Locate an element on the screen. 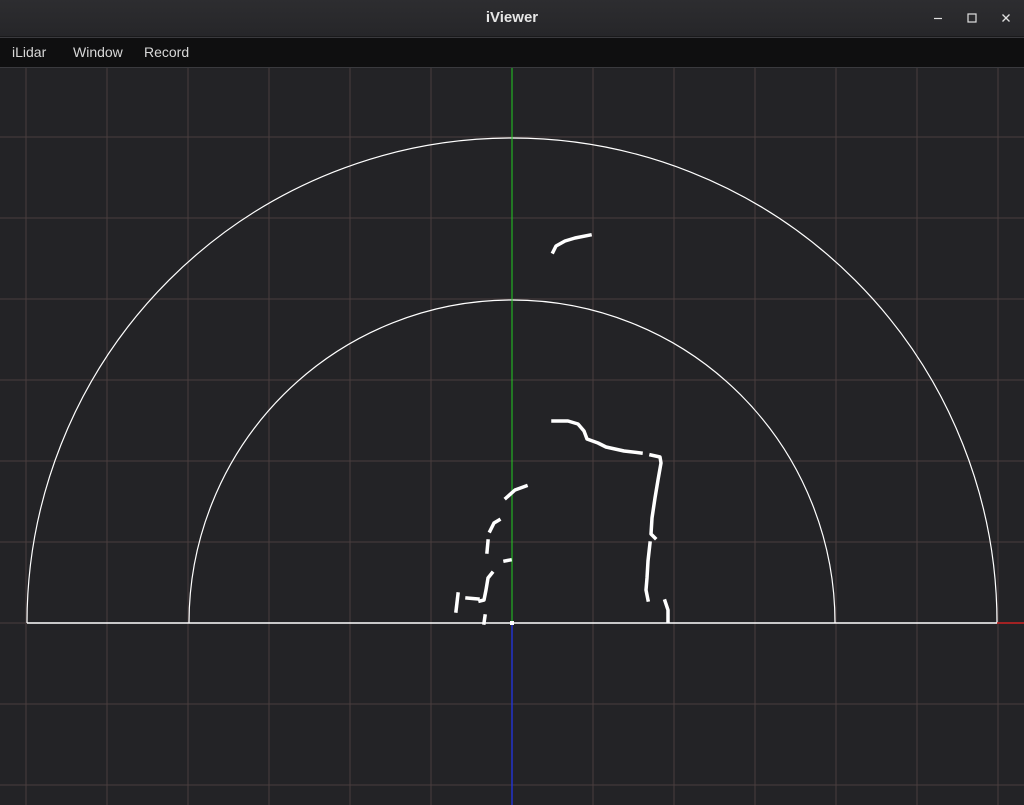 The height and width of the screenshot is (805, 1024). close-button is located at coordinates (1006, 18).